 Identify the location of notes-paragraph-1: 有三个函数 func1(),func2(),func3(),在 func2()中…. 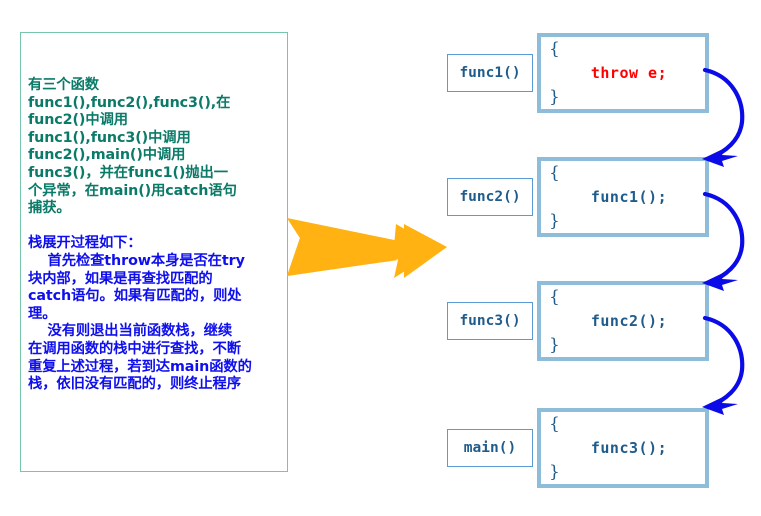
(132, 147).